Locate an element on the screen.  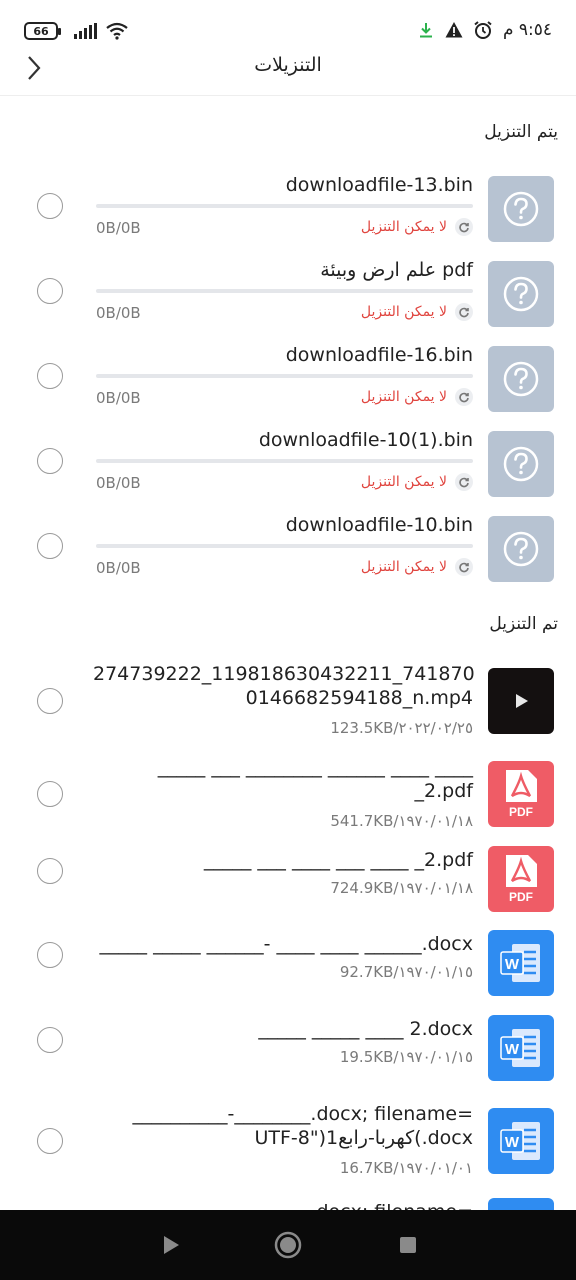
file-meta: 123.5KB/٢٠٢٢/٠٢/٢٥ is located at coordinates (401, 728).